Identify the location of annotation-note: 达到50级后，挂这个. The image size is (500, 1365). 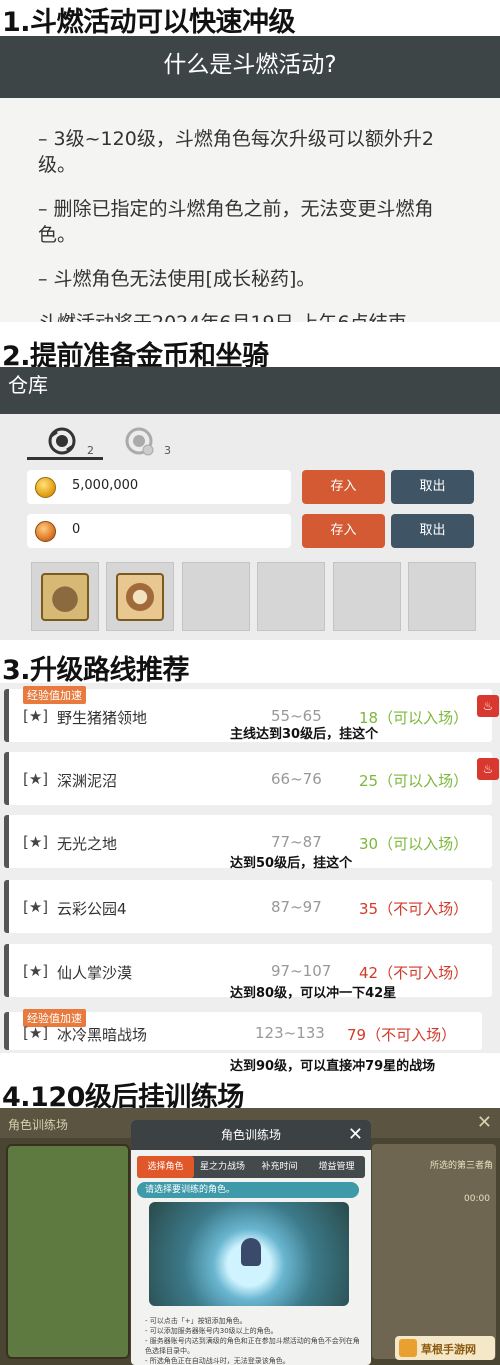
(291, 863).